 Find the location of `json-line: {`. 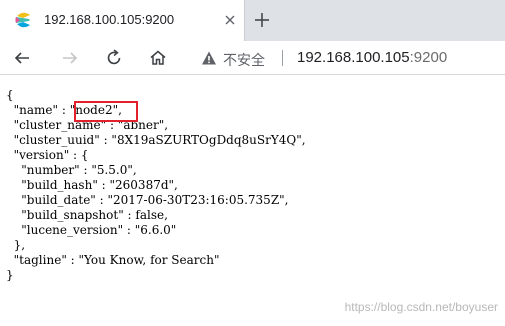

json-line: { is located at coordinates (10, 95).